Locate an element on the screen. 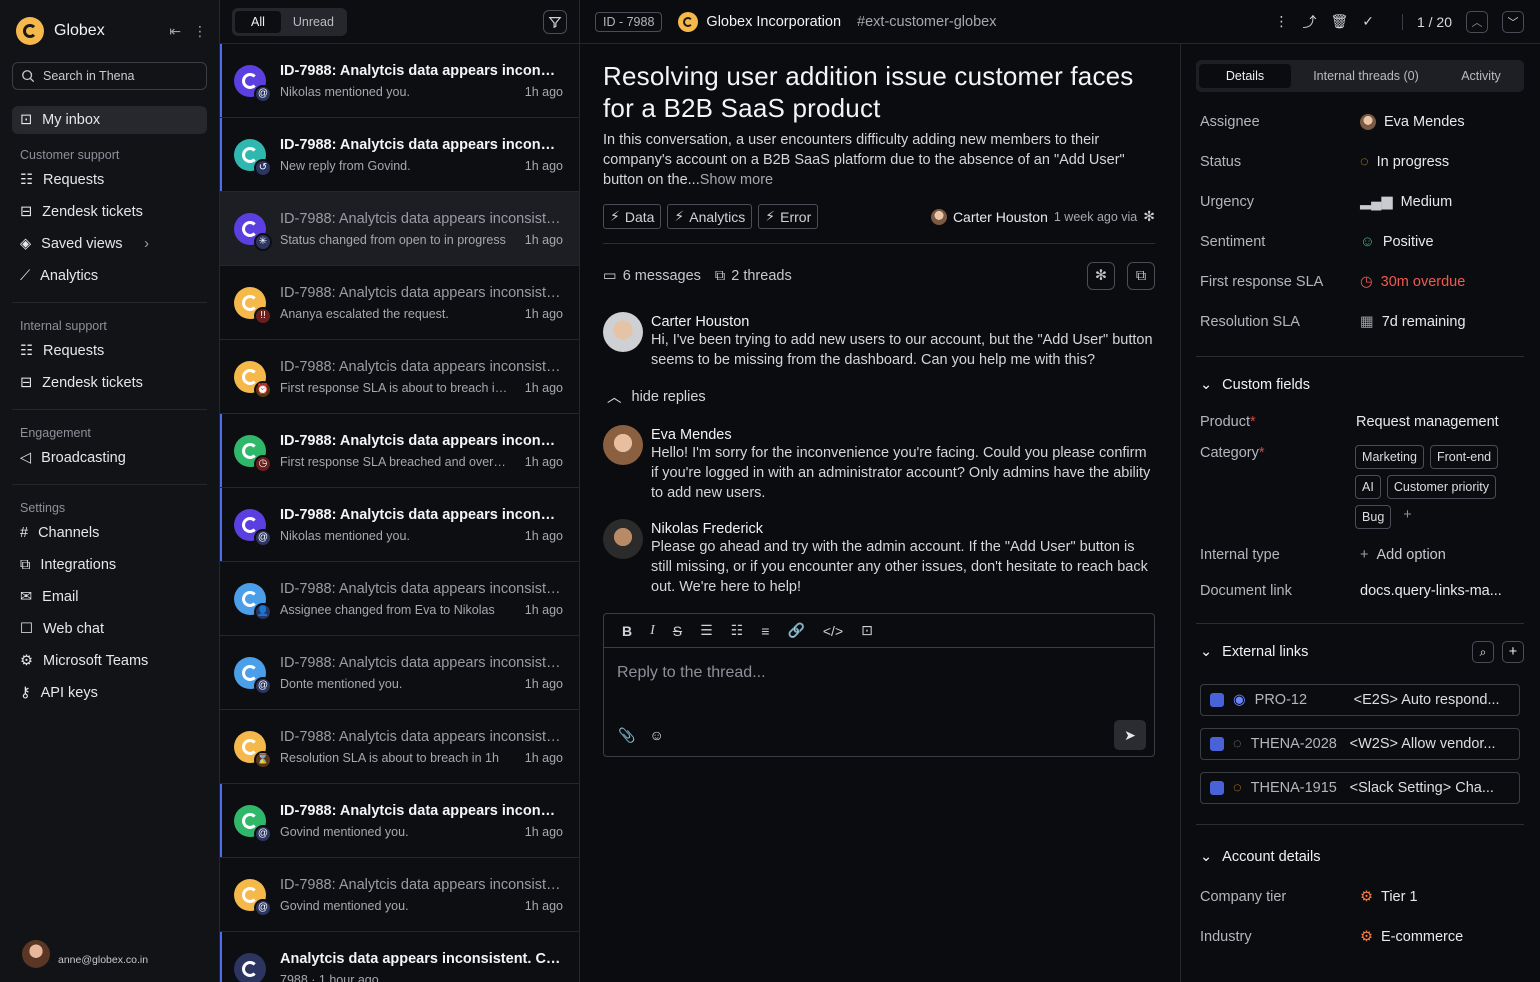 Image resolution: width=1540 pixels, height=982 pixels. field-industry: Industry ⚙ E-commerce is located at coordinates (1360, 937).